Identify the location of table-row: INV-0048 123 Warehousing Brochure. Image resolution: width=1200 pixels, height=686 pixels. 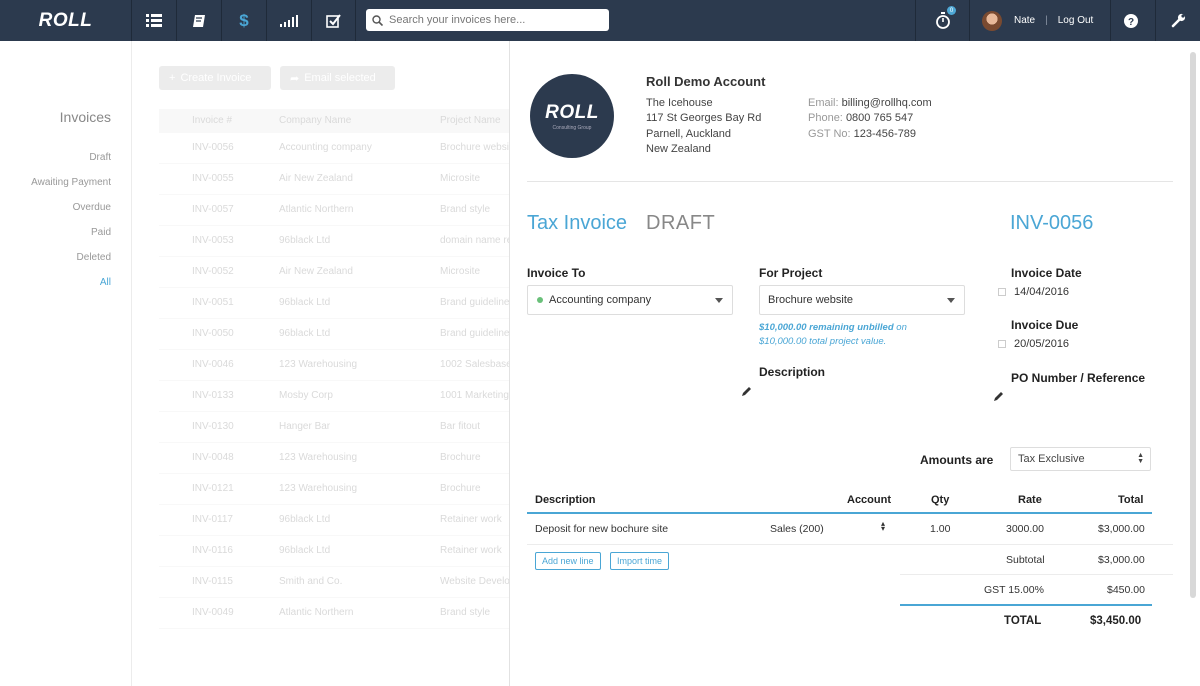
(334, 458).